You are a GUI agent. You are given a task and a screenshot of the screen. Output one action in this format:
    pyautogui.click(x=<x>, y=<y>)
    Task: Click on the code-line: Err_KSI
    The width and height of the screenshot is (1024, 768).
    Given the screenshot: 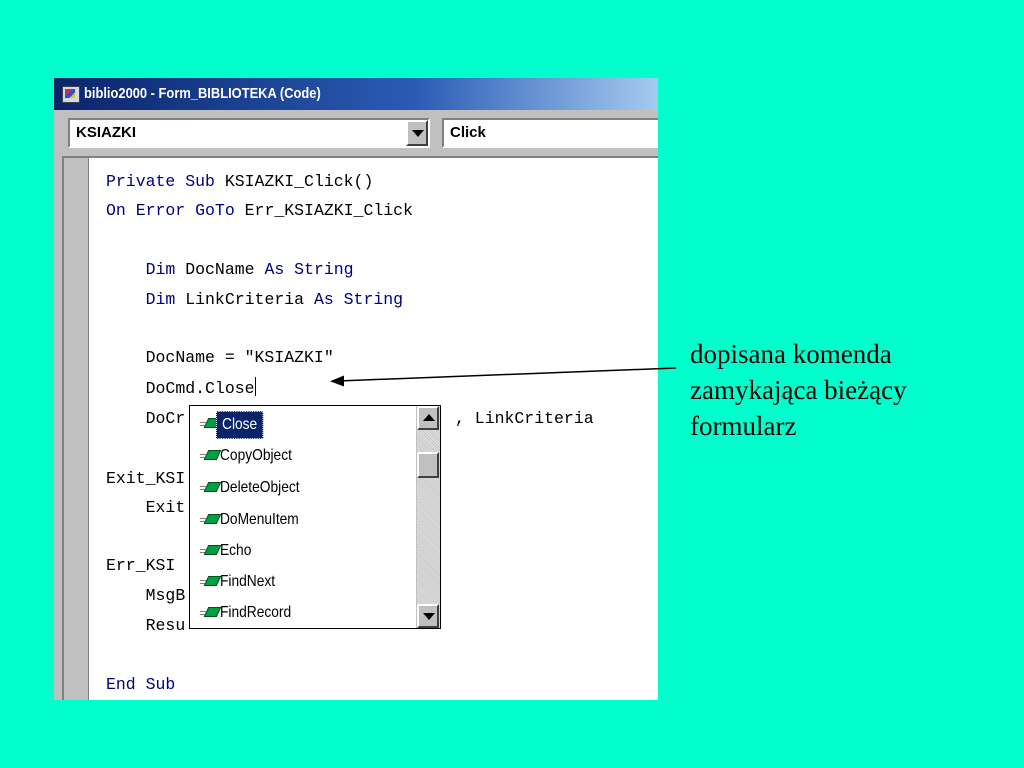 What is the action you would take?
    pyautogui.click(x=140, y=566)
    